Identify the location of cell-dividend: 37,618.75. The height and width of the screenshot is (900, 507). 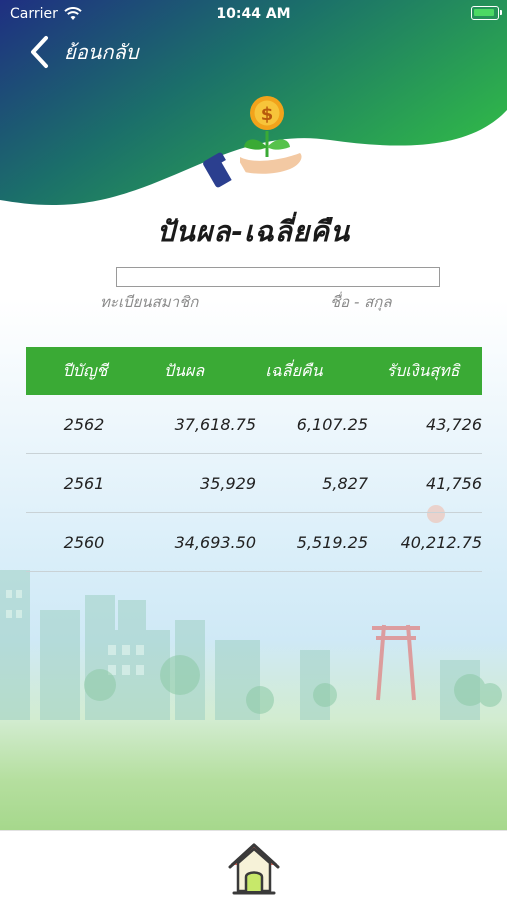
(215, 424).